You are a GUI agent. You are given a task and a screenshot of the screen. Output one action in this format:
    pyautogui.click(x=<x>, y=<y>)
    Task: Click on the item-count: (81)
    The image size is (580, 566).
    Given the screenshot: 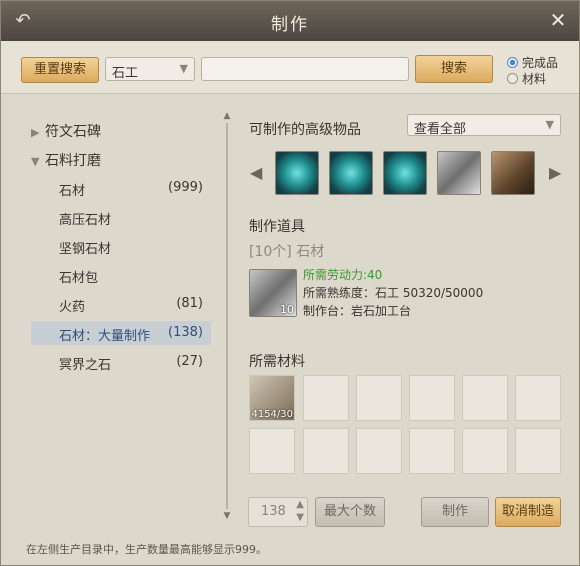 What is the action you would take?
    pyautogui.click(x=189, y=303)
    